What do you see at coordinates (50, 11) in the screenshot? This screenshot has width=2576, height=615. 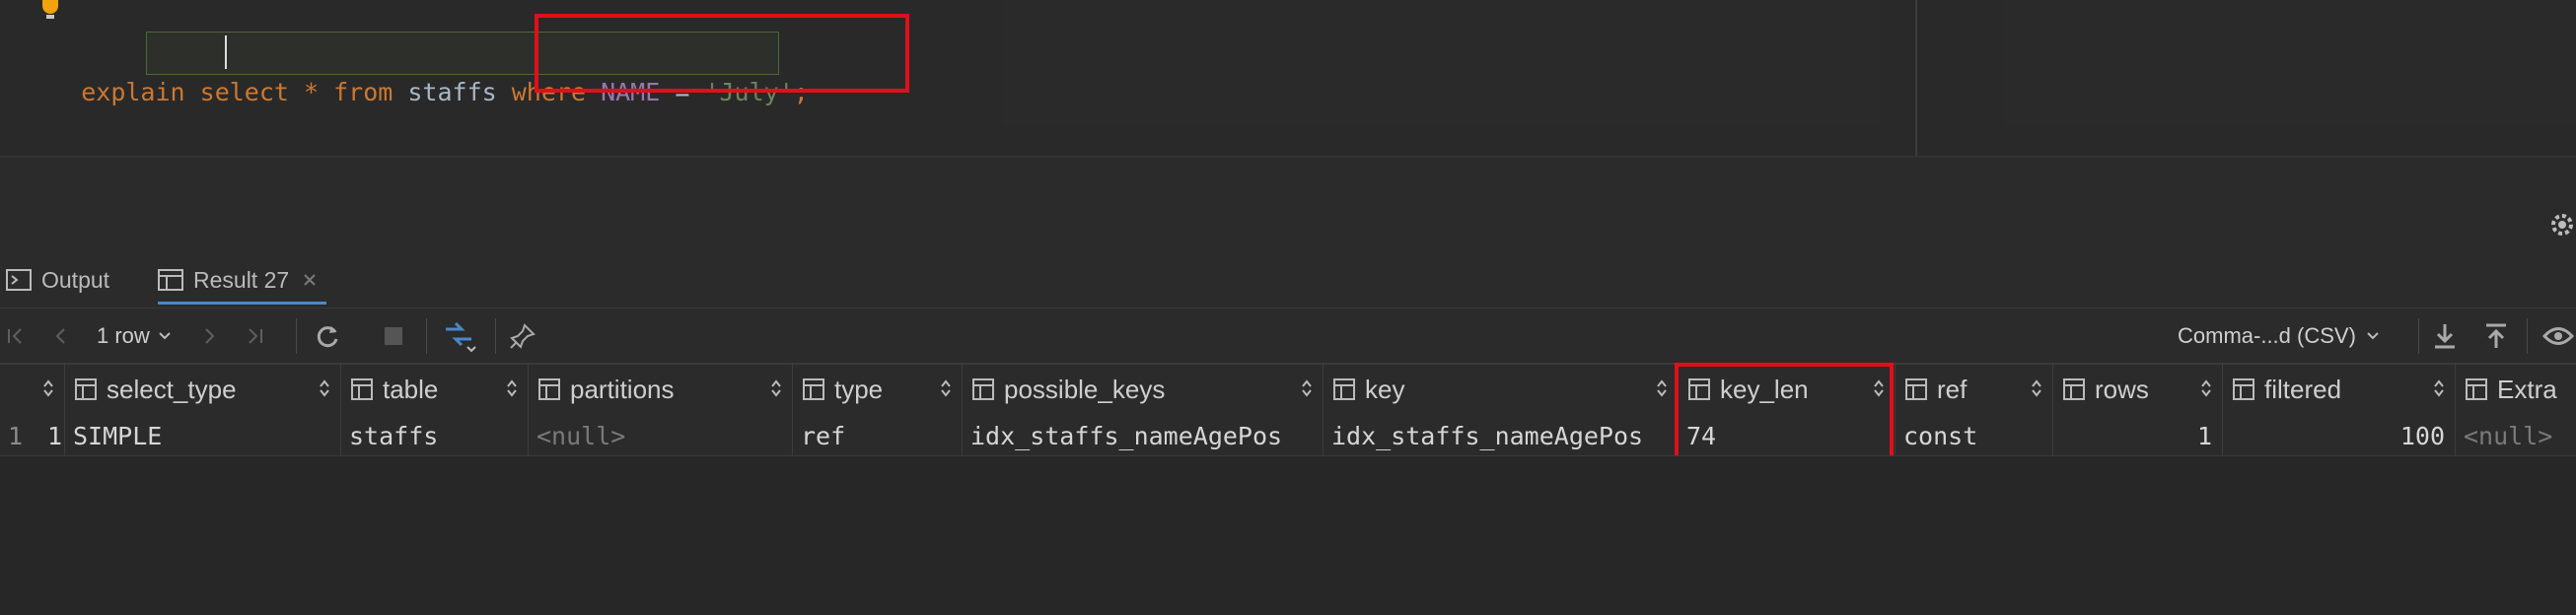 I see `lightbulb-icon` at bounding box center [50, 11].